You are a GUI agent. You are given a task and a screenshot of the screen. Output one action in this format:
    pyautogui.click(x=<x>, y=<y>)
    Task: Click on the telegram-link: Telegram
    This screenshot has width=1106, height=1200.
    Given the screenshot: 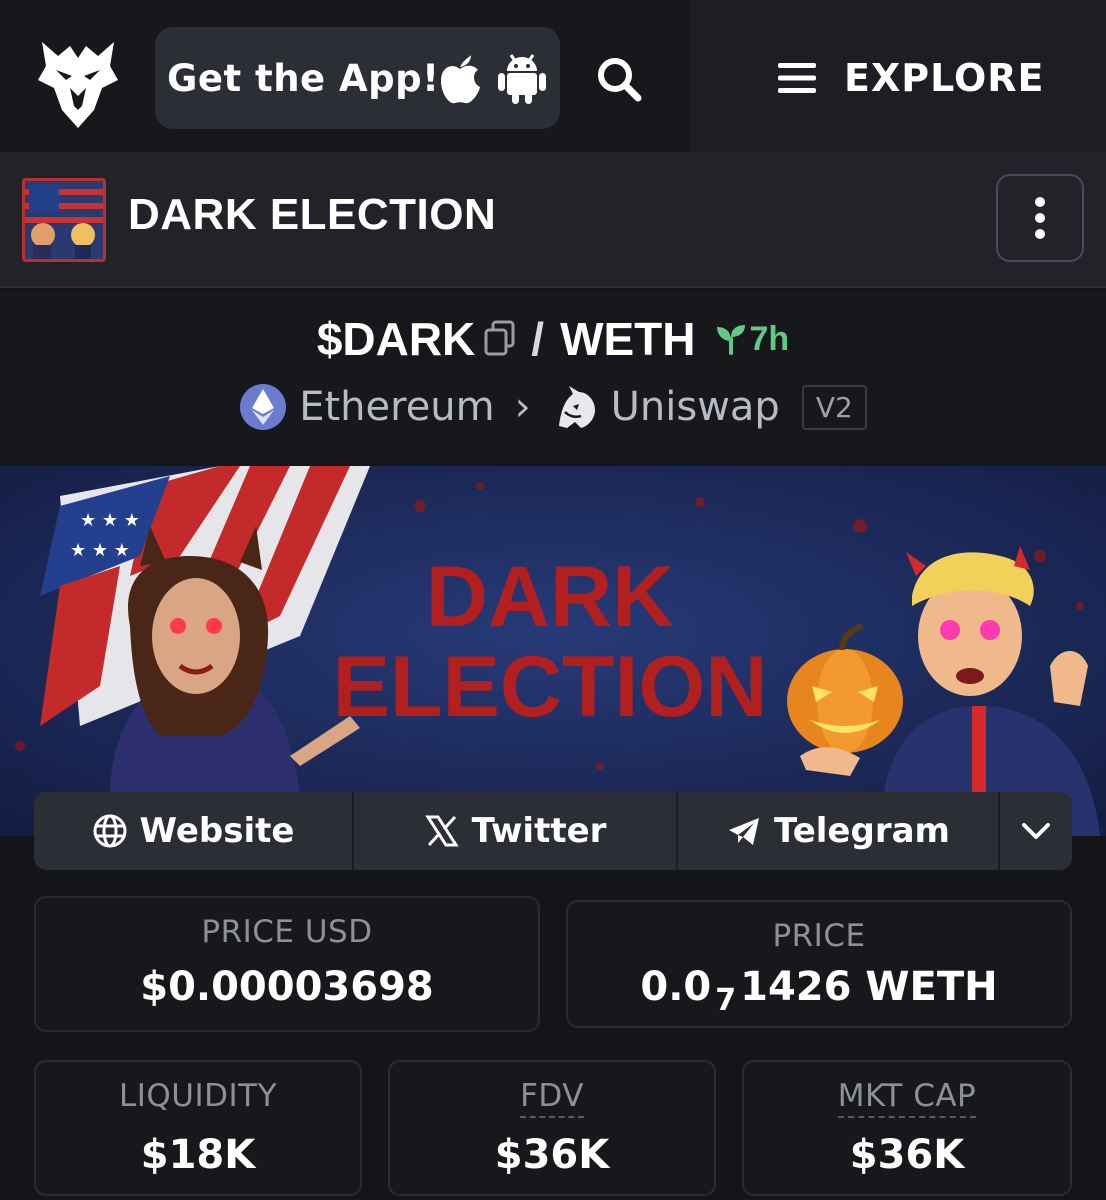 What is the action you would take?
    pyautogui.click(x=839, y=831)
    